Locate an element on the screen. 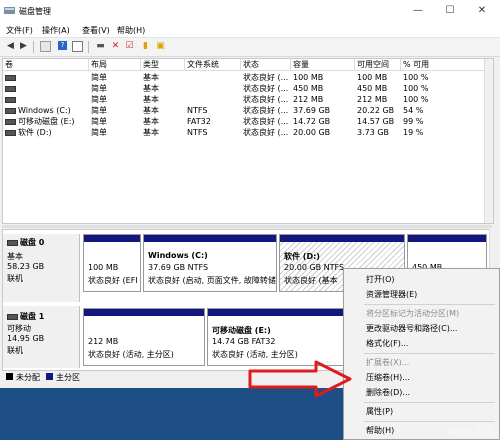  row-type: 基本 is located at coordinates (151, 88).